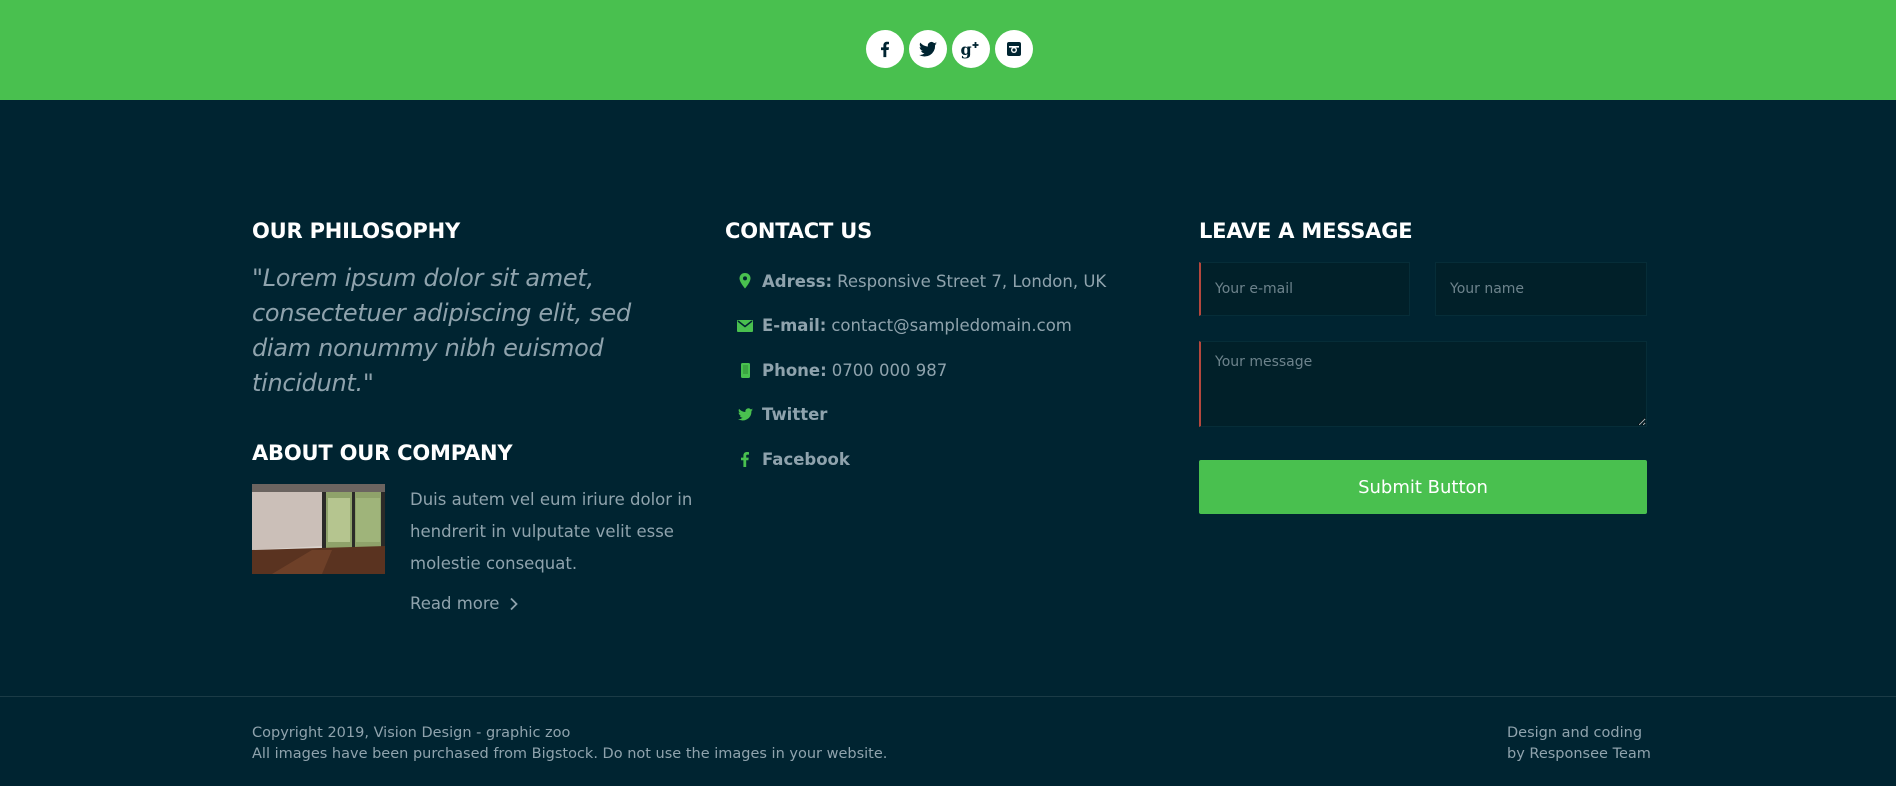 The width and height of the screenshot is (1896, 786). What do you see at coordinates (745, 326) in the screenshot?
I see `envelope-icon` at bounding box center [745, 326].